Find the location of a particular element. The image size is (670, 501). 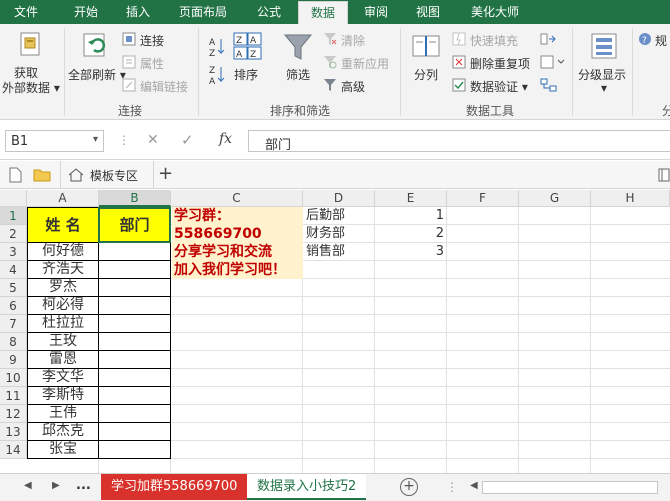

row-header: 11 is located at coordinates (13, 396).